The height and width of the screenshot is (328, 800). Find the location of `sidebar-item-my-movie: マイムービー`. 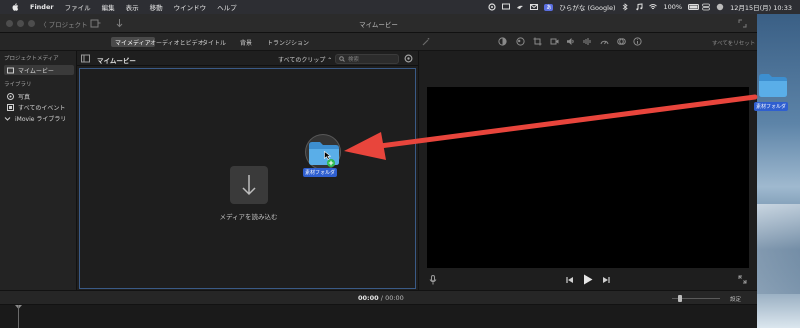

sidebar-item-my-movie: マイムービー is located at coordinates (39, 70).